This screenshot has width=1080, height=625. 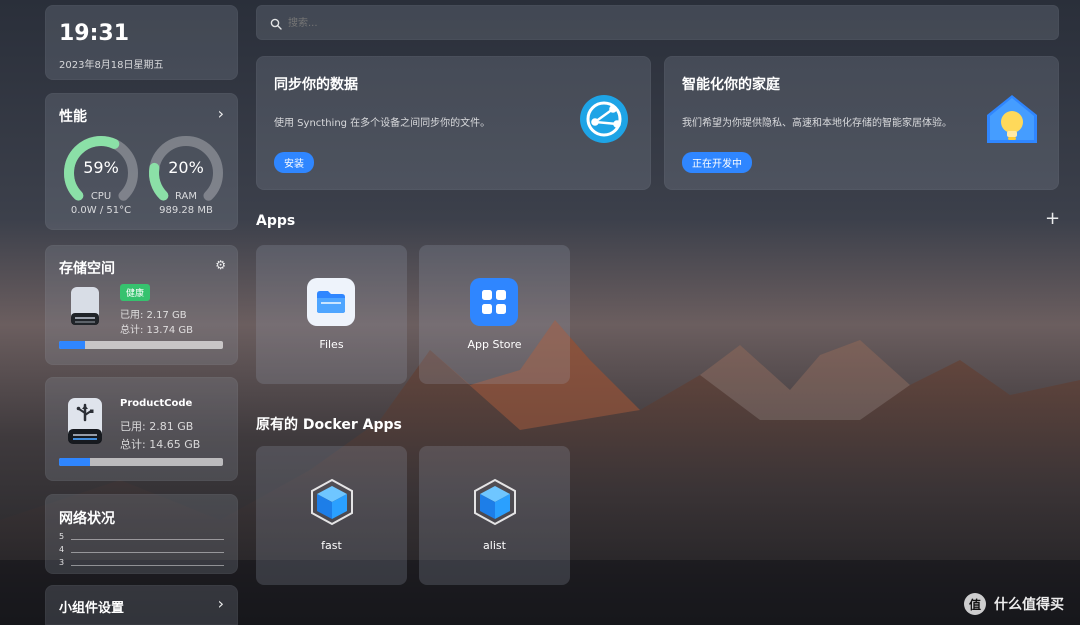 I want to click on performance-title: 性能, so click(x=73, y=117).